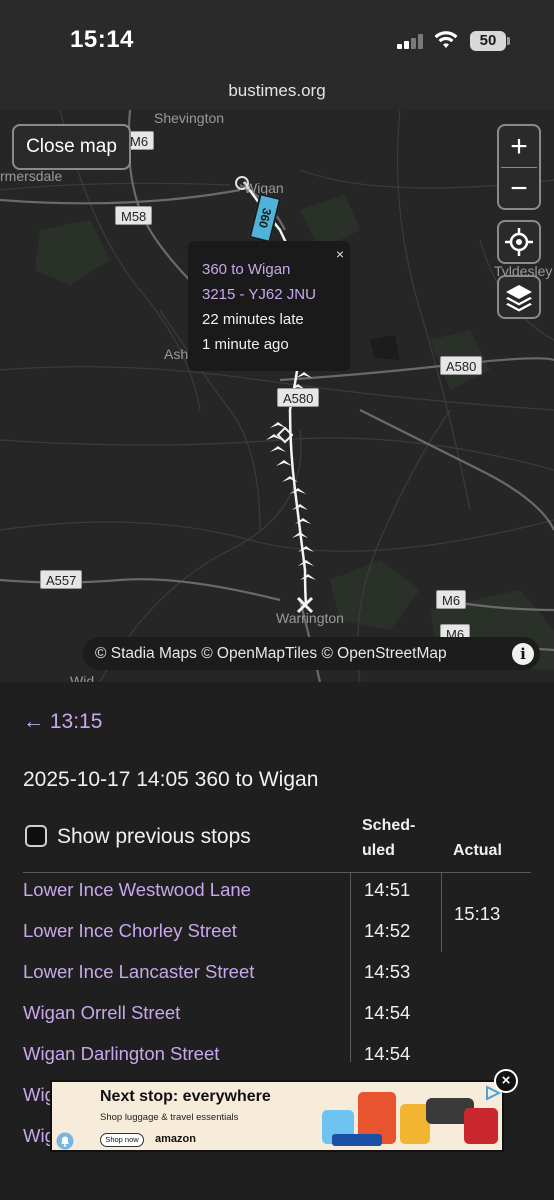 The width and height of the screenshot is (554, 1200). What do you see at coordinates (389, 825) in the screenshot?
I see `scheduled-header-line1: Sched-` at bounding box center [389, 825].